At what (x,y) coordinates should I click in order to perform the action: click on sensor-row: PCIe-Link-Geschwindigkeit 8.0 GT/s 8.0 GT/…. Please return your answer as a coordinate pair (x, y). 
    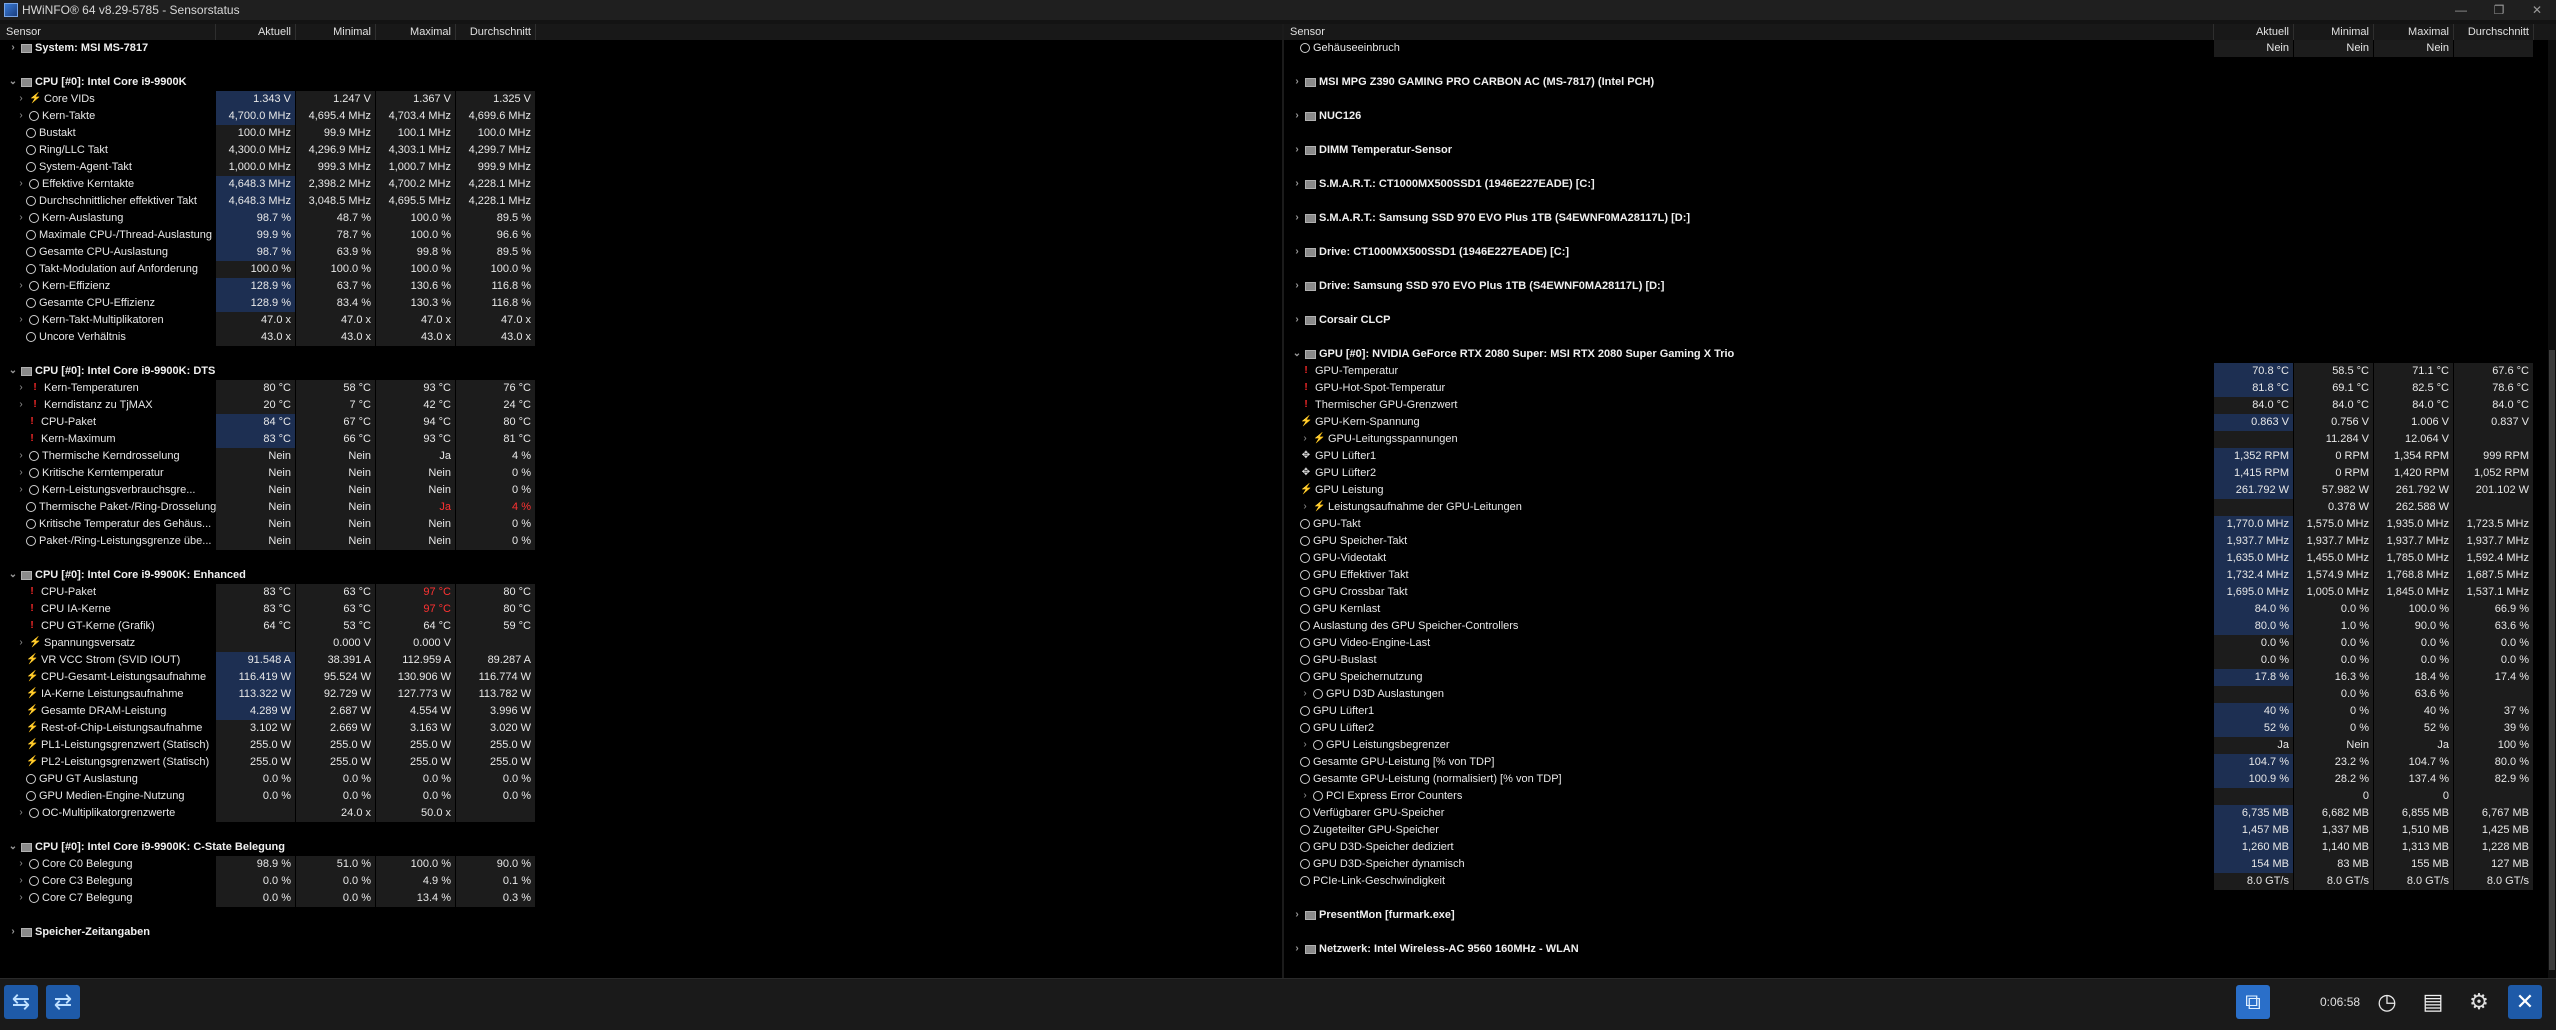
    Looking at the image, I should click on (1920, 881).